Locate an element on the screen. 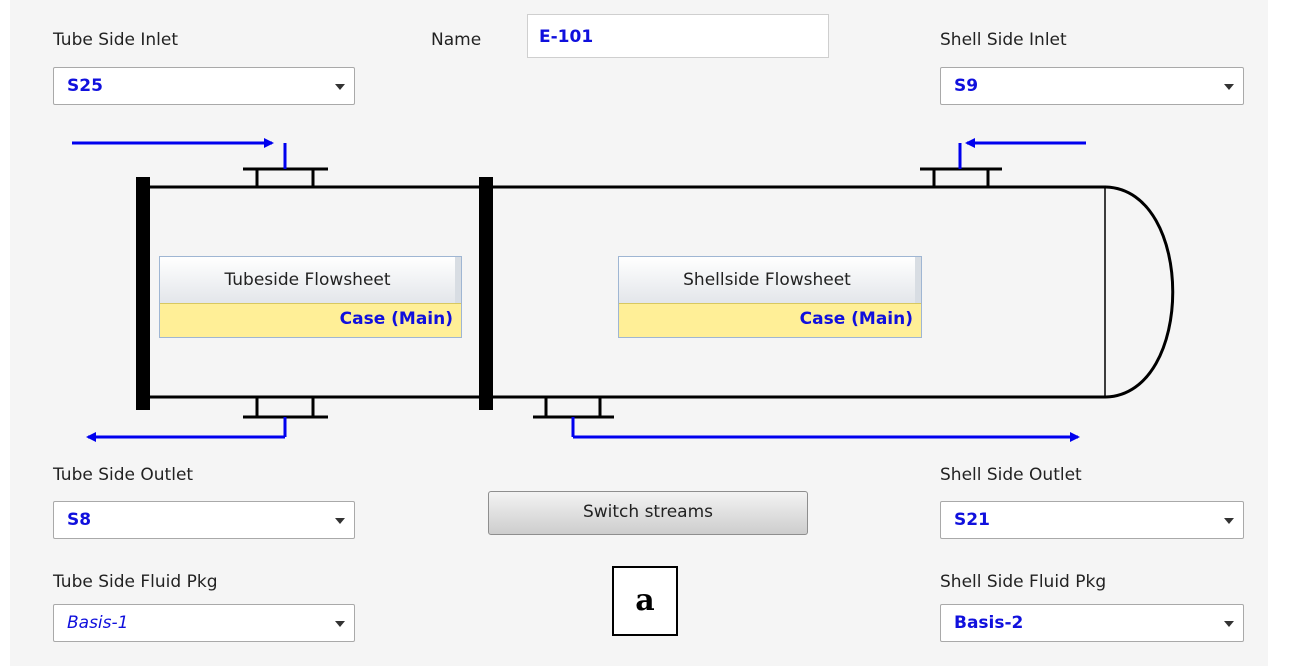 The height and width of the screenshot is (666, 1290). tube-inlet-nozzle is located at coordinates (285, 177).